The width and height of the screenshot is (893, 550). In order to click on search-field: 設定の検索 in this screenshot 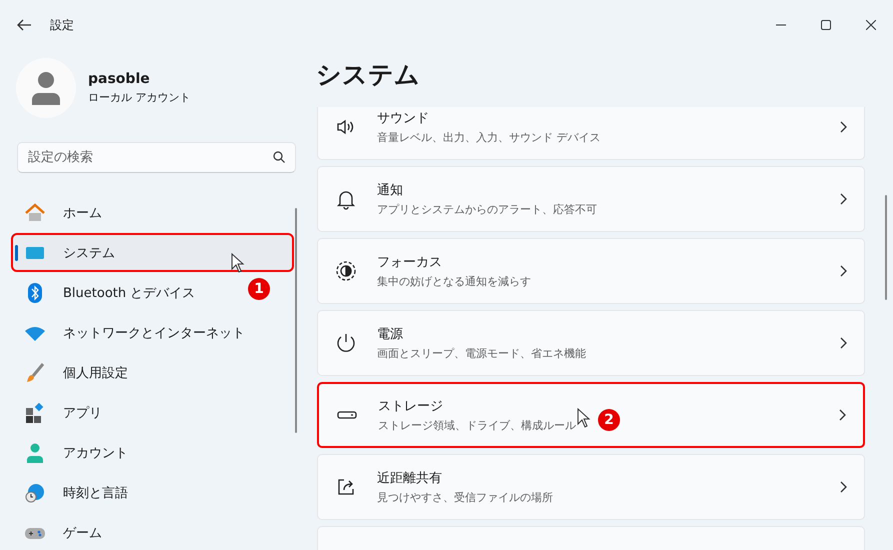, I will do `click(156, 157)`.